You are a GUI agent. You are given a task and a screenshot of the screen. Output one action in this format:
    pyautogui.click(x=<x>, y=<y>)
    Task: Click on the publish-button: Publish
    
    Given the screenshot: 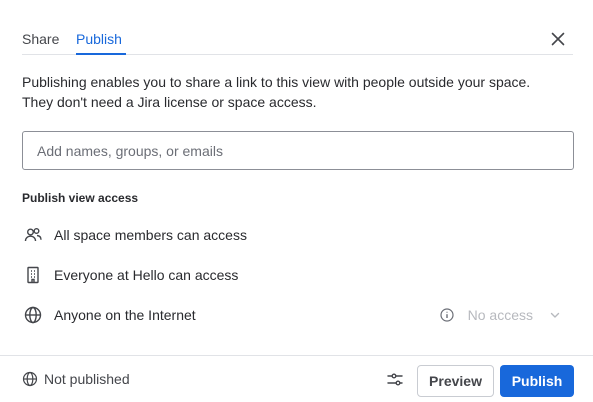 What is the action you would take?
    pyautogui.click(x=537, y=381)
    